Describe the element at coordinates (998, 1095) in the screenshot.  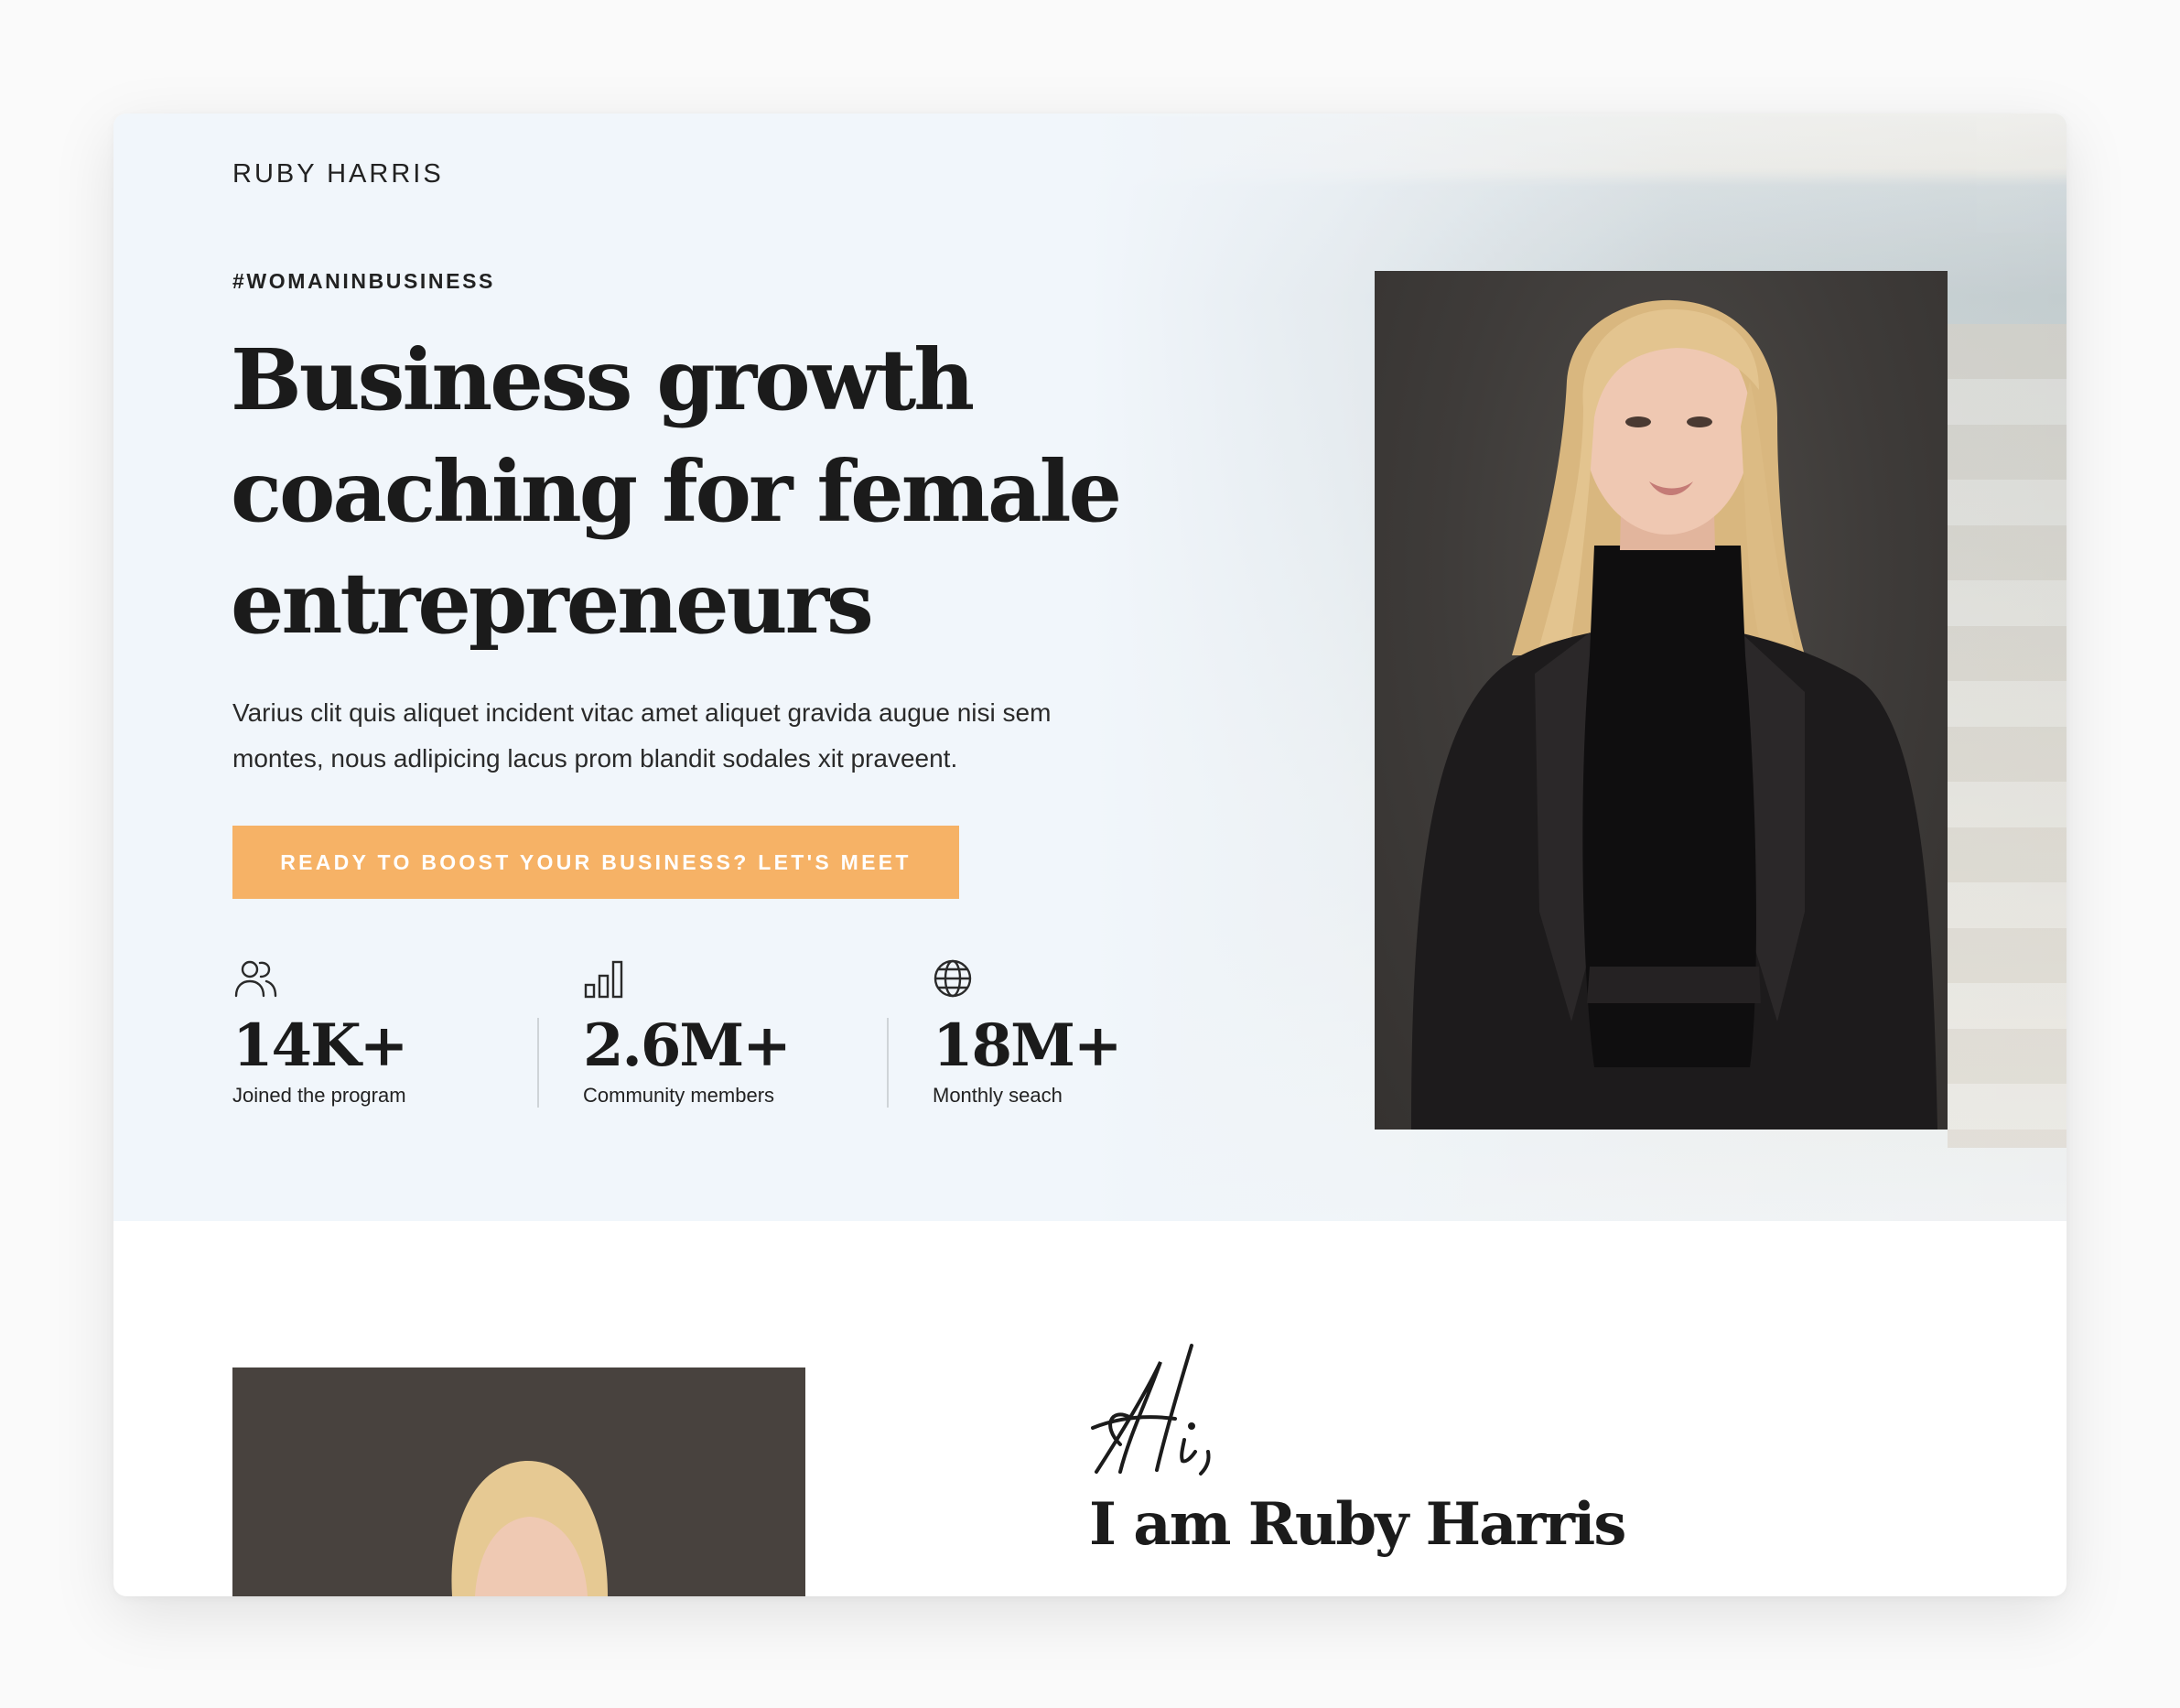
I see `stat-label: Monthly seach` at that location.